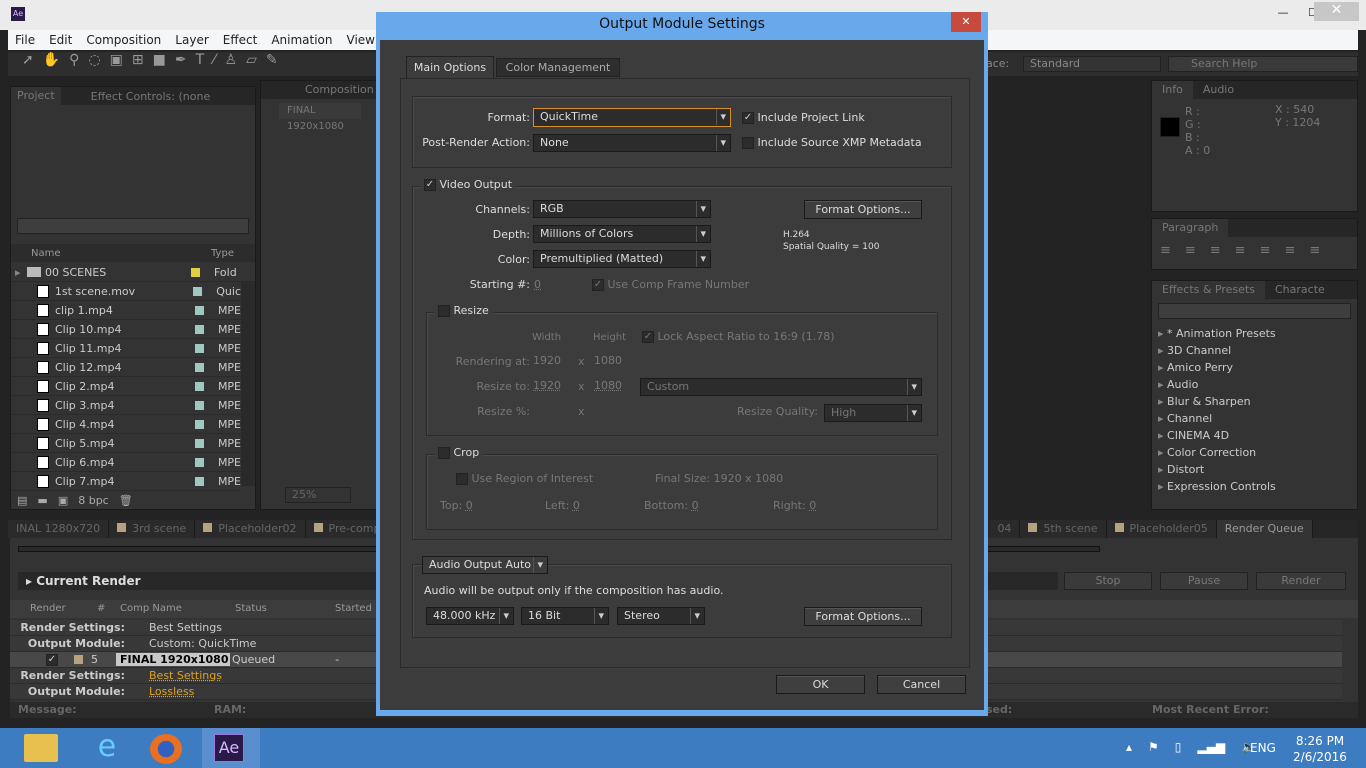 The image size is (1366, 768). What do you see at coordinates (185, 627) in the screenshot?
I see `render-settings-value: Best Settings` at bounding box center [185, 627].